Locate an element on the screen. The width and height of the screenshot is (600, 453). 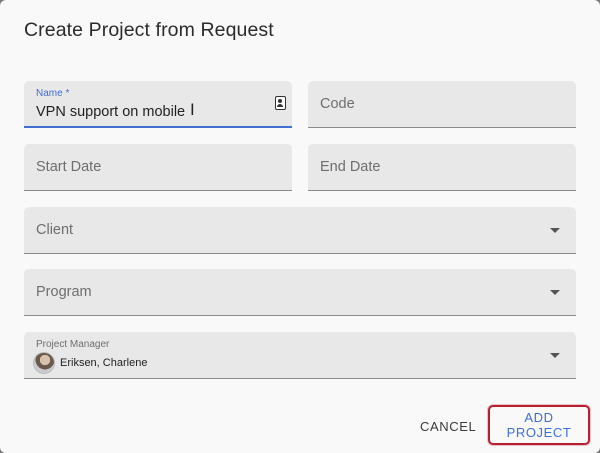
code-field: Code is located at coordinates (442, 104).